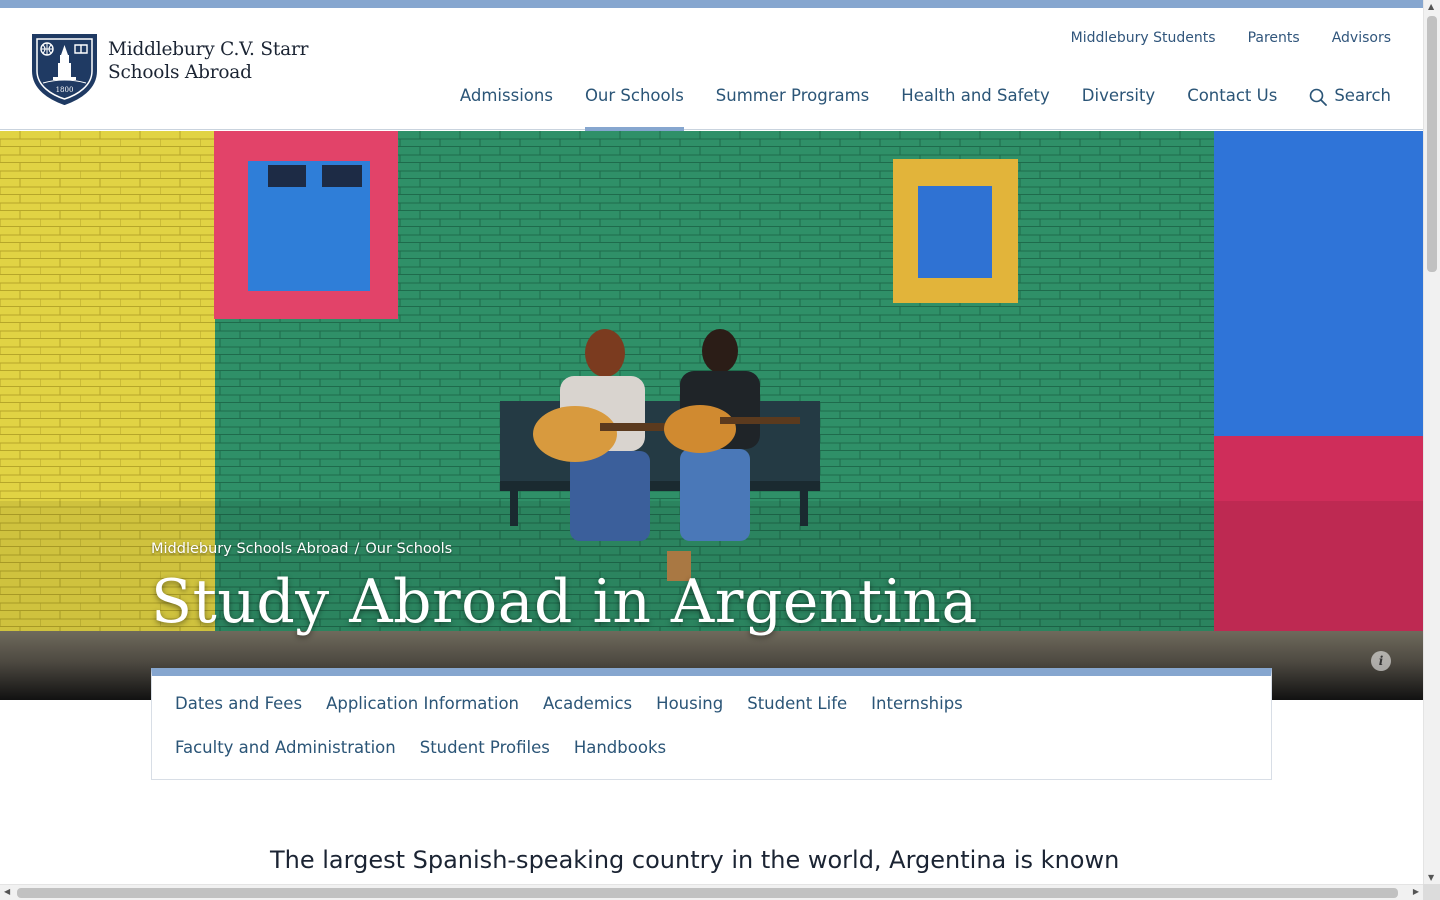 The image size is (1440, 900). What do you see at coordinates (1431, 6) in the screenshot?
I see `scroll-up-arrow-icon: ▲` at bounding box center [1431, 6].